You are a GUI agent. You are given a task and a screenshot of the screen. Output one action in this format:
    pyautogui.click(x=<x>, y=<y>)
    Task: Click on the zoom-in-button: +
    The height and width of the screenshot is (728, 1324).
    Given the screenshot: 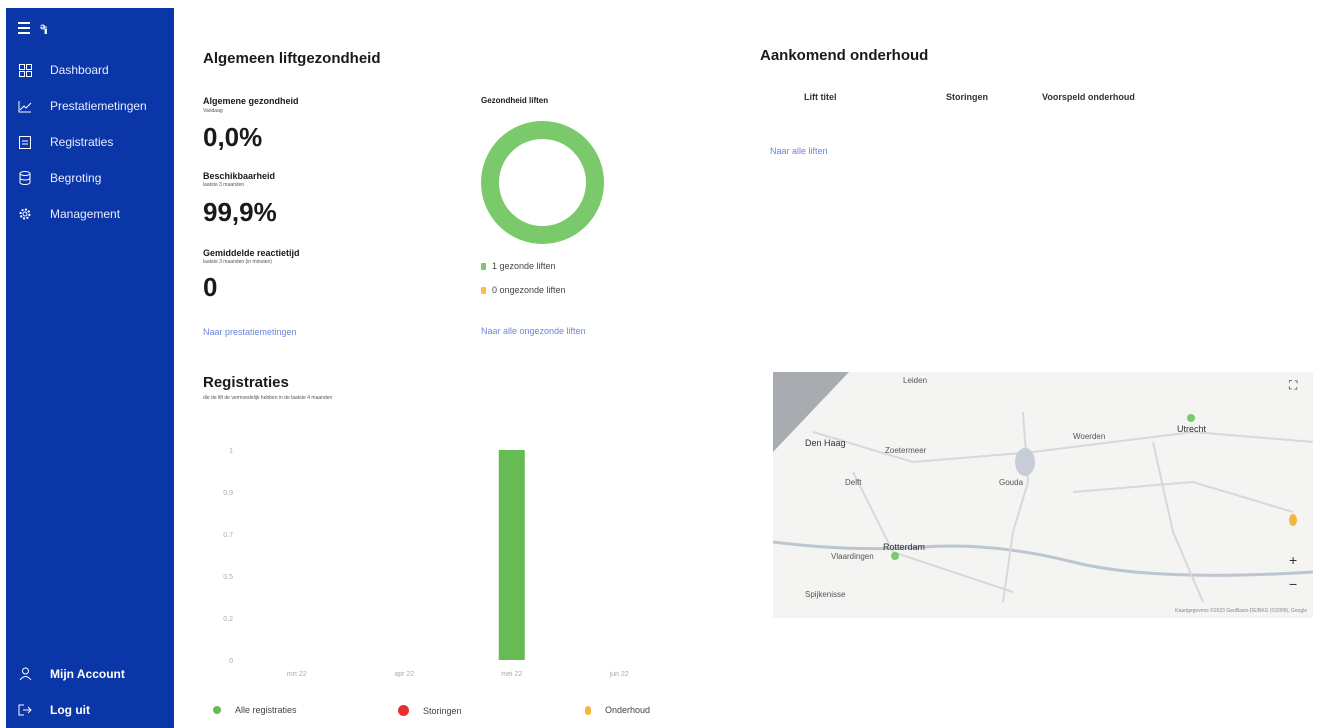 What is the action you would take?
    pyautogui.click(x=1293, y=560)
    